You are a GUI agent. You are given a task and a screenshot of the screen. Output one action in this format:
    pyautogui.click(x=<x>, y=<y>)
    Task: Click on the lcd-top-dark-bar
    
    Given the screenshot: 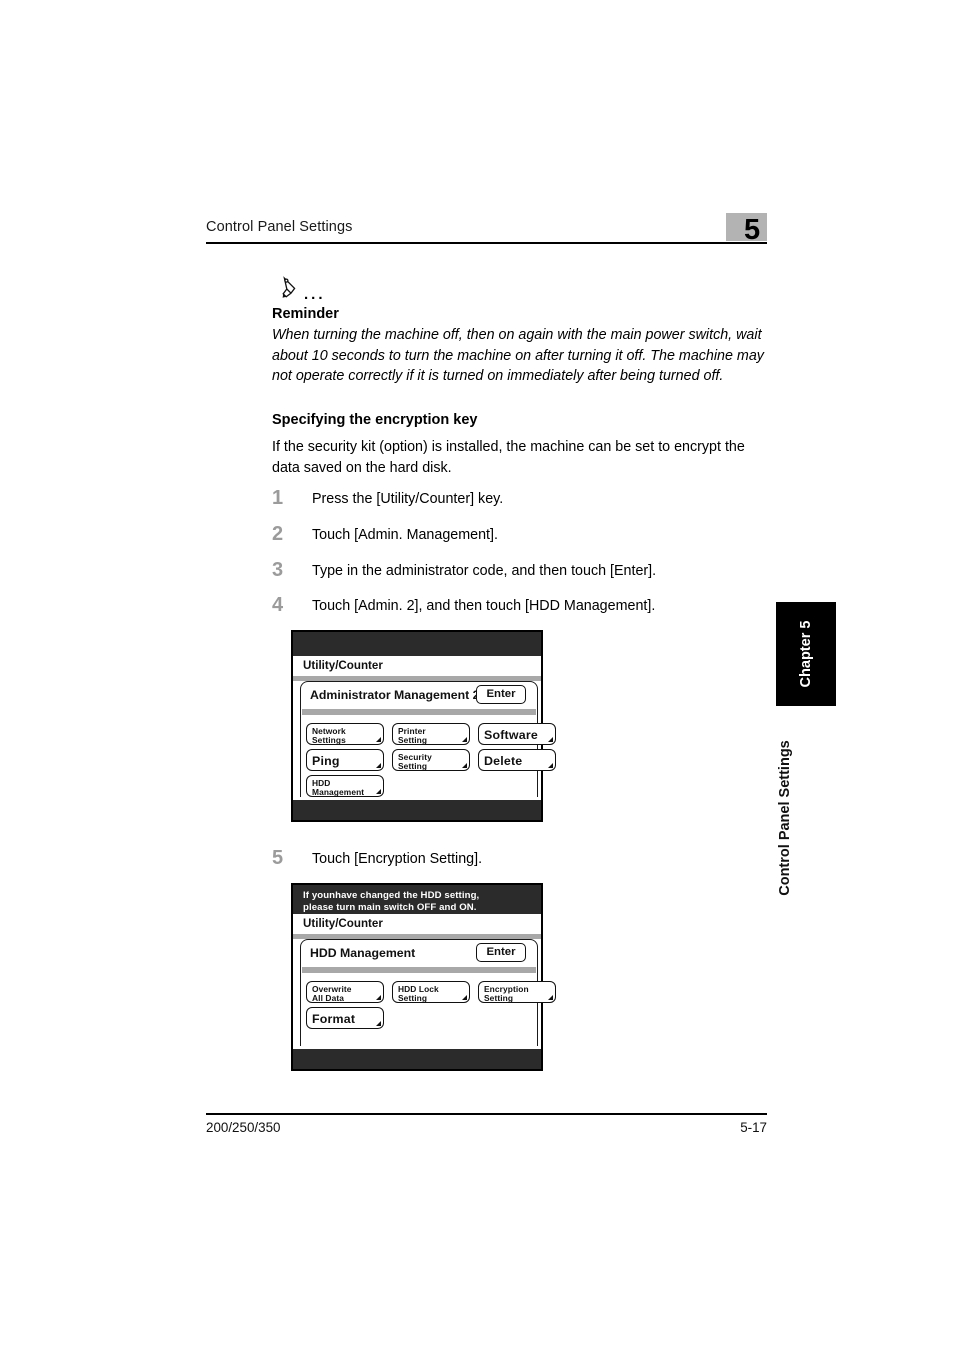 What is the action you would take?
    pyautogui.click(x=417, y=644)
    